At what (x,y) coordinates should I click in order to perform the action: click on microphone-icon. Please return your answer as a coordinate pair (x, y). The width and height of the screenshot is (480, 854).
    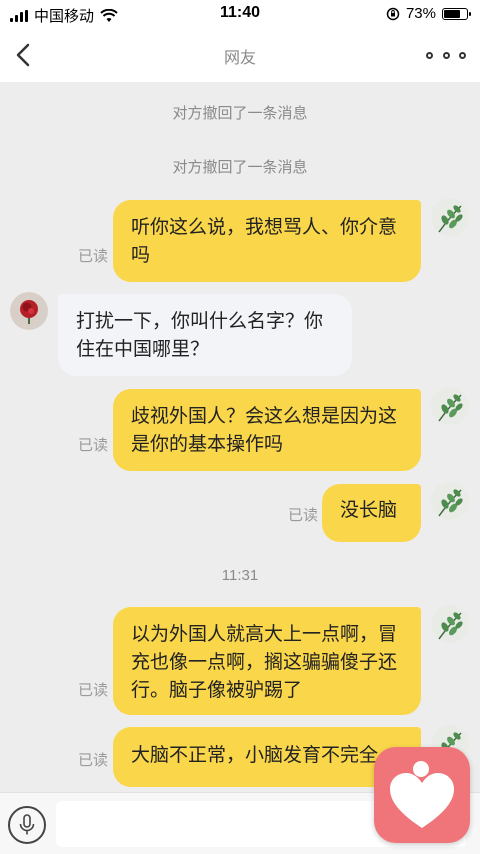
    Looking at the image, I should click on (27, 824).